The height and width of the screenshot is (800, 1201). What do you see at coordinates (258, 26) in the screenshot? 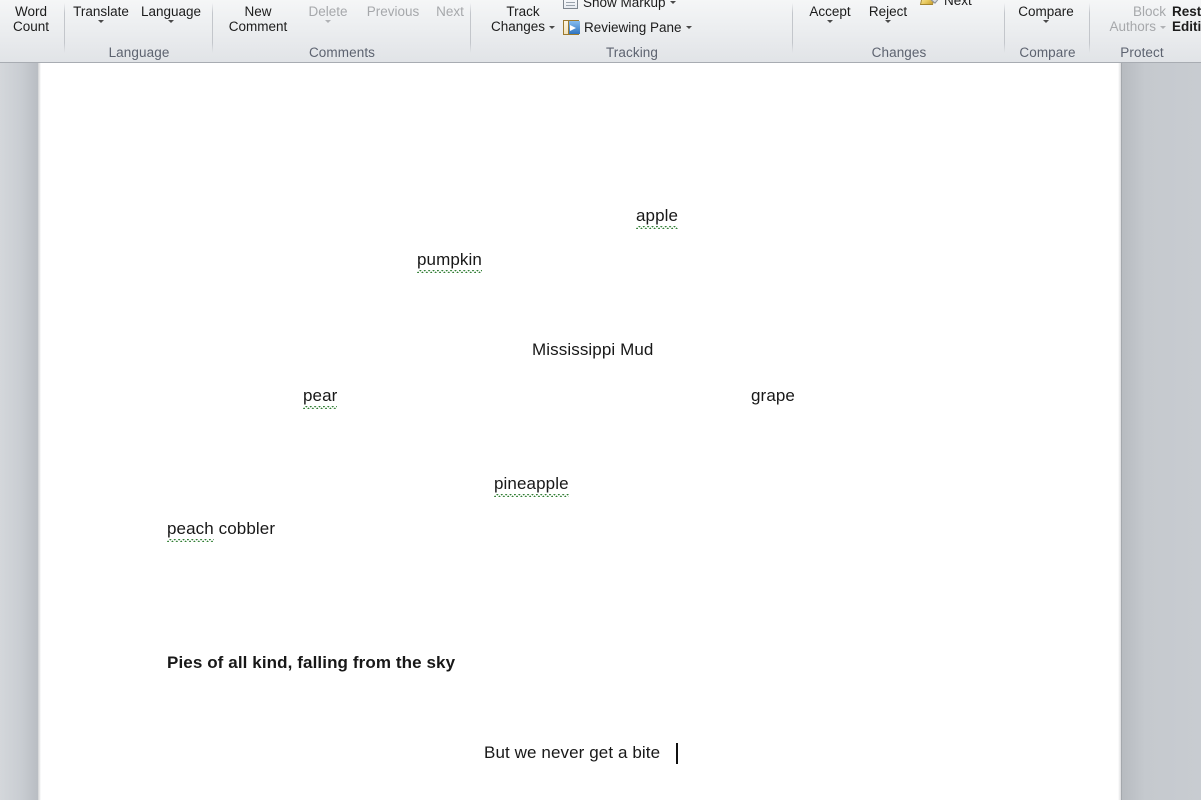
I see `new-comment-label-line2: Comment` at bounding box center [258, 26].